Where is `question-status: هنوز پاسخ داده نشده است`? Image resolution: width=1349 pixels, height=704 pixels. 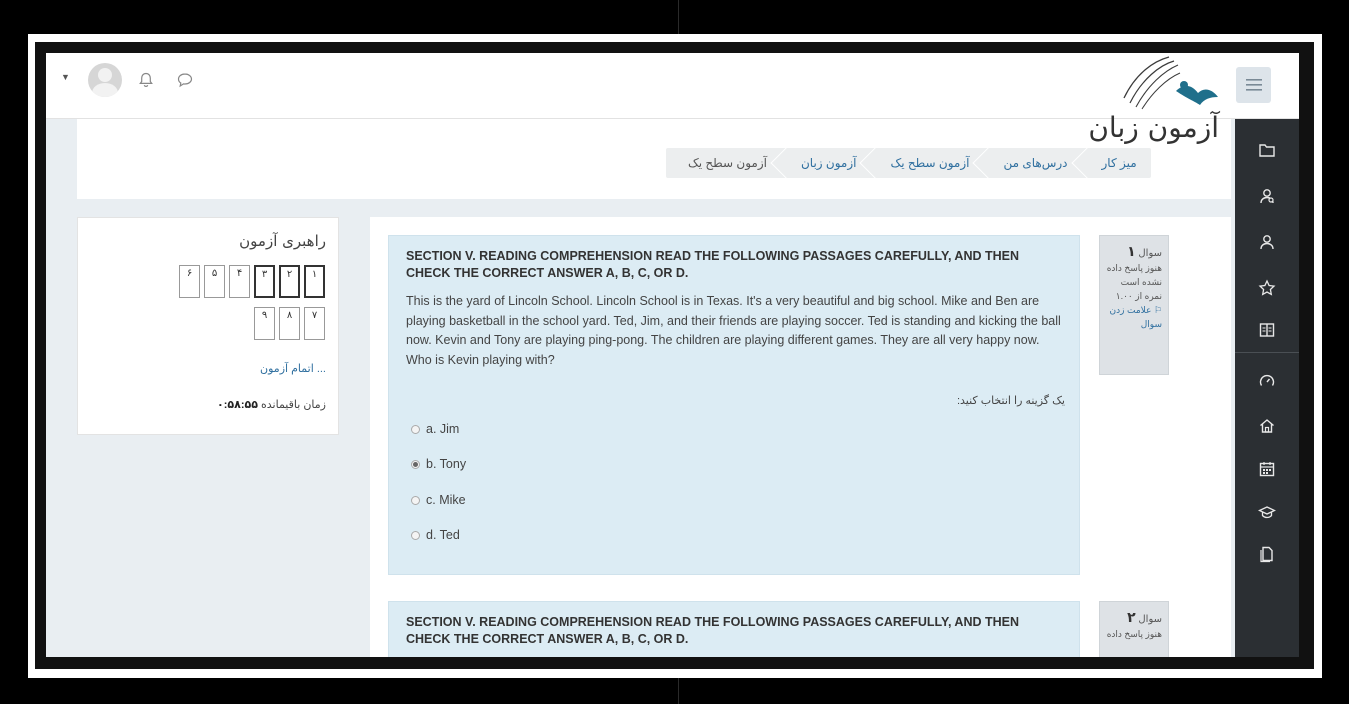 question-status: هنوز پاسخ داده نشده است is located at coordinates (1134, 275).